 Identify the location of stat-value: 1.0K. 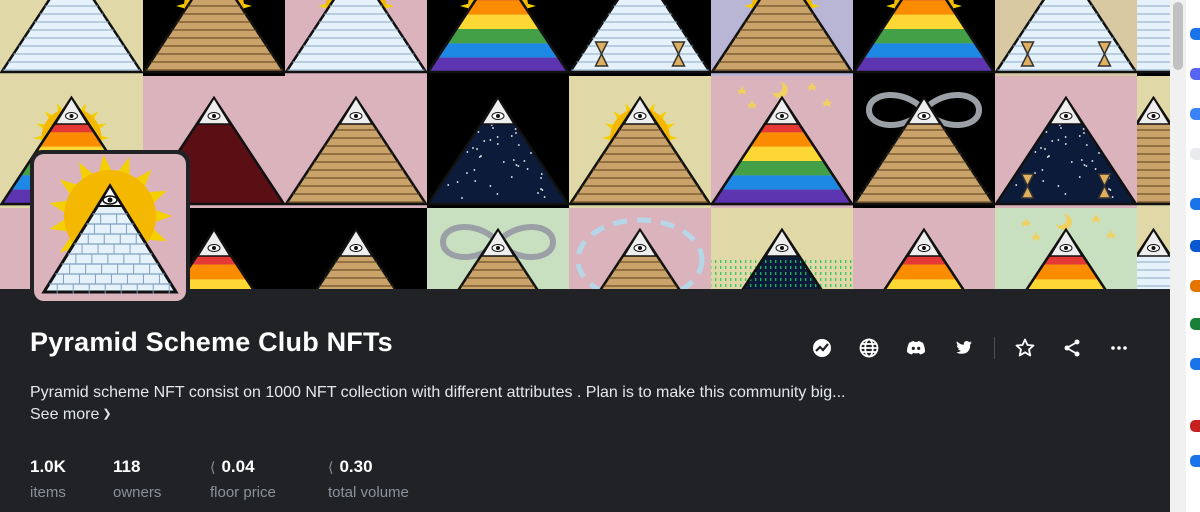
(48, 466).